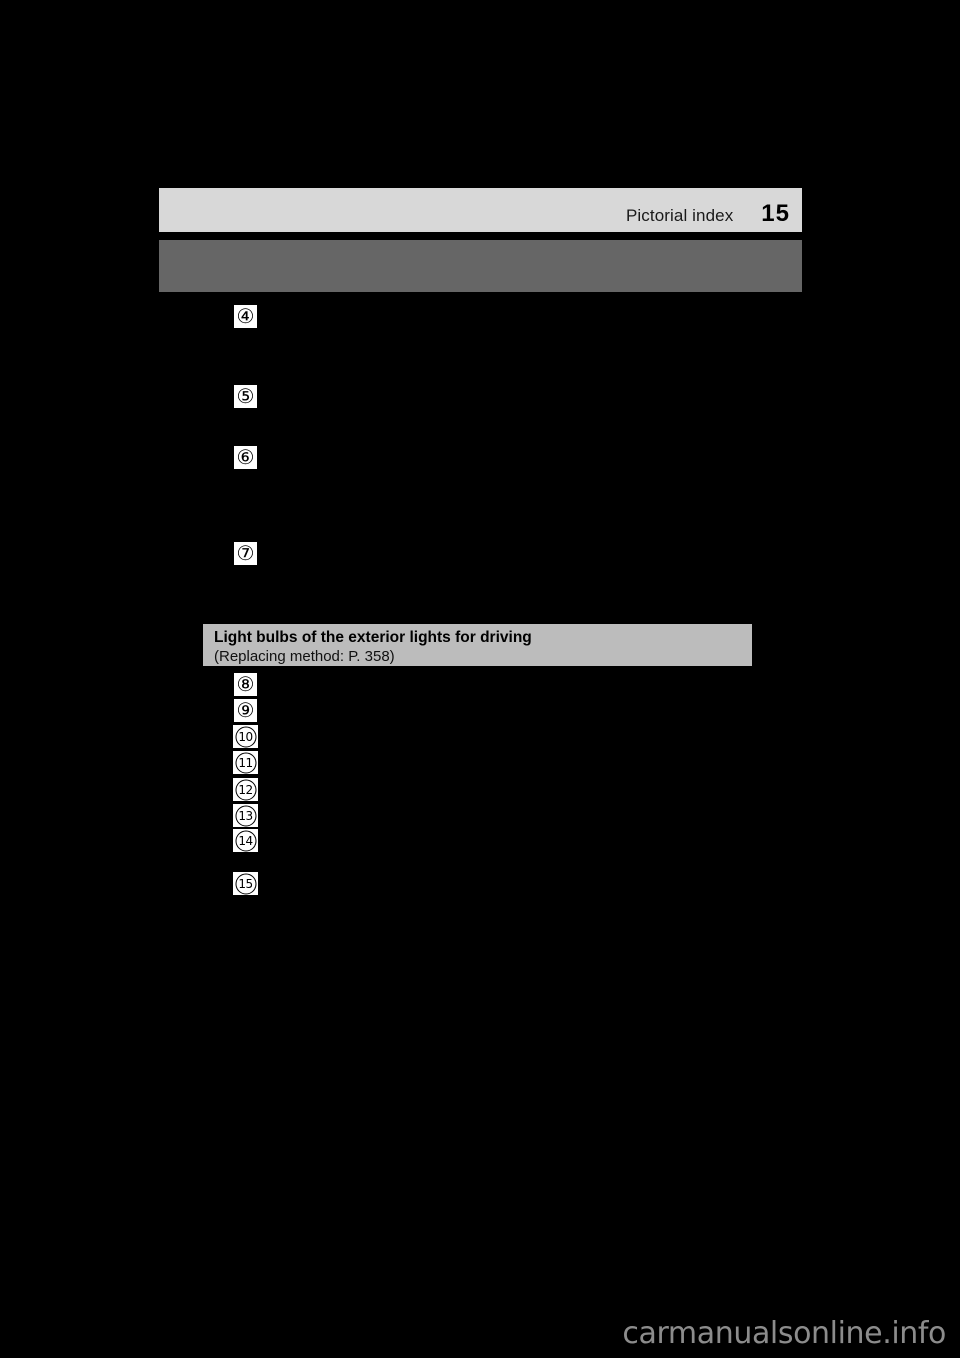  I want to click on callout-marker-6: ⑥, so click(245, 457).